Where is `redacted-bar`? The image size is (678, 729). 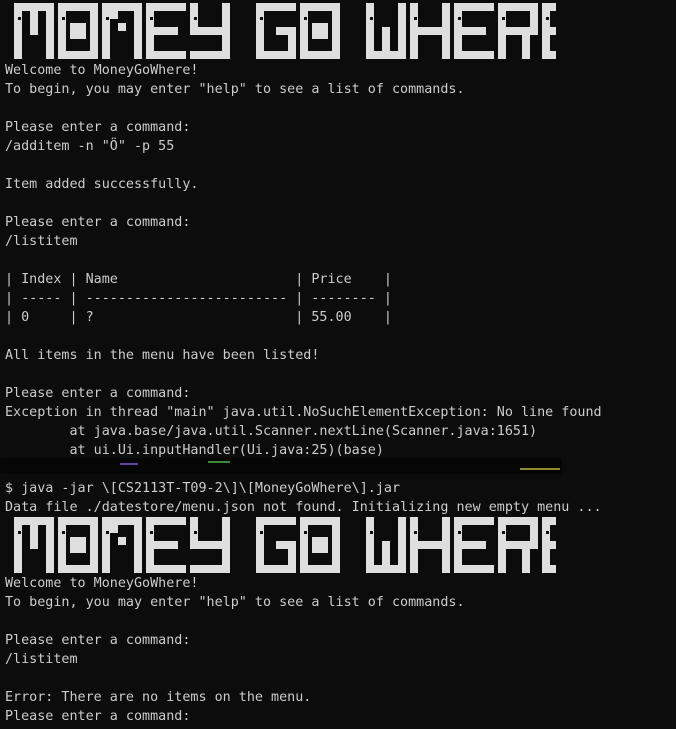 redacted-bar is located at coordinates (281, 466).